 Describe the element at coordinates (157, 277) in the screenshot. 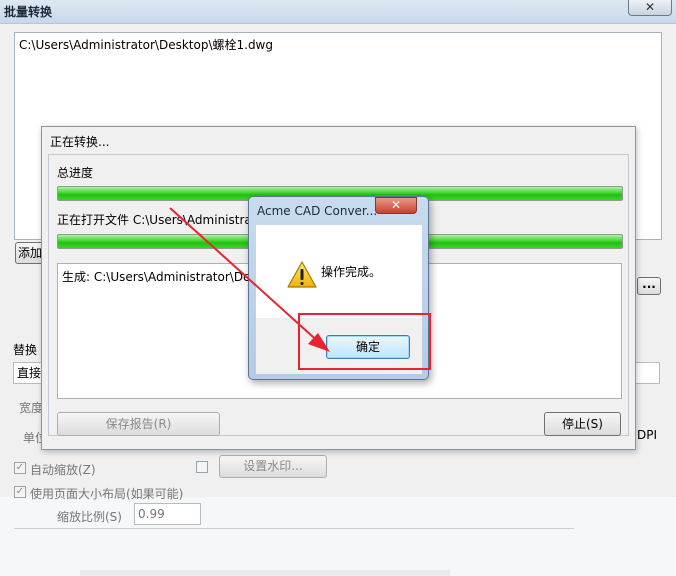

I see `log-line: 生成: C:\Users\Administrator\Deskt` at that location.